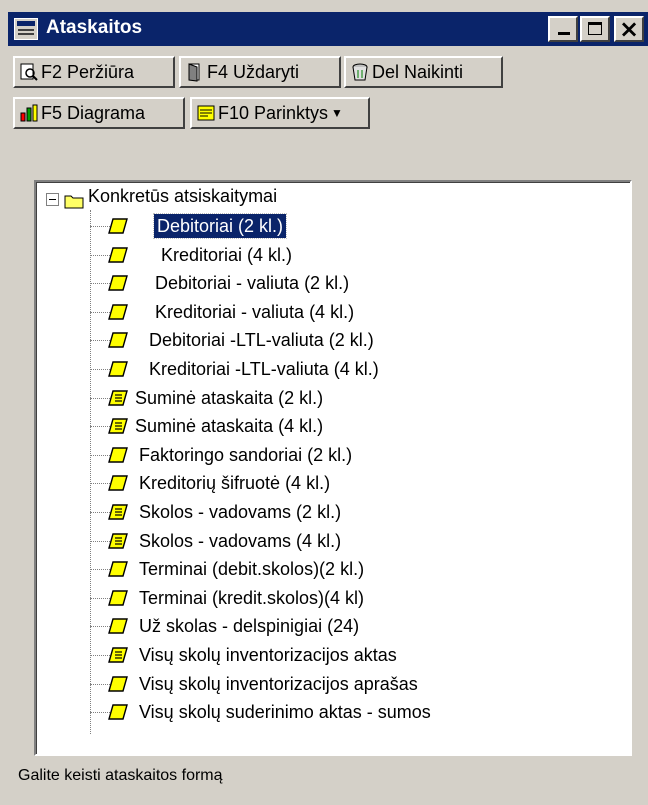  I want to click on maximize-button, so click(595, 29).